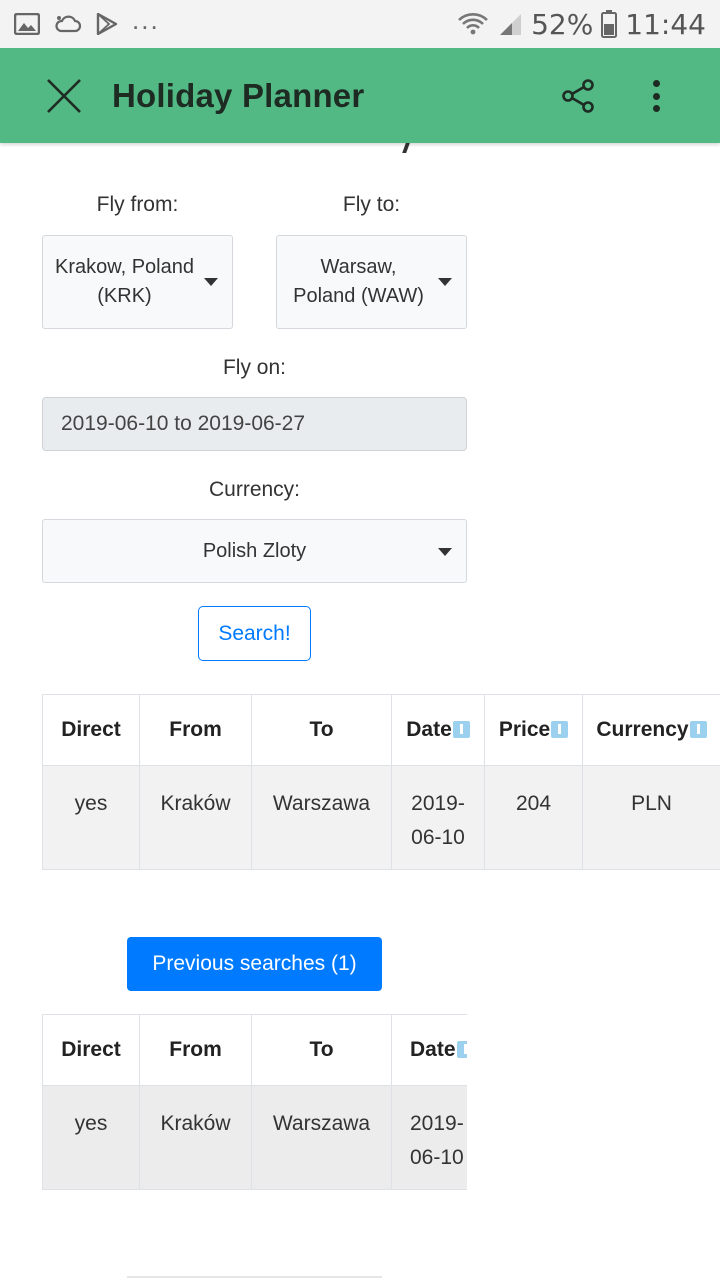 This screenshot has width=720, height=1280. What do you see at coordinates (511, 24) in the screenshot?
I see `signal-icon` at bounding box center [511, 24].